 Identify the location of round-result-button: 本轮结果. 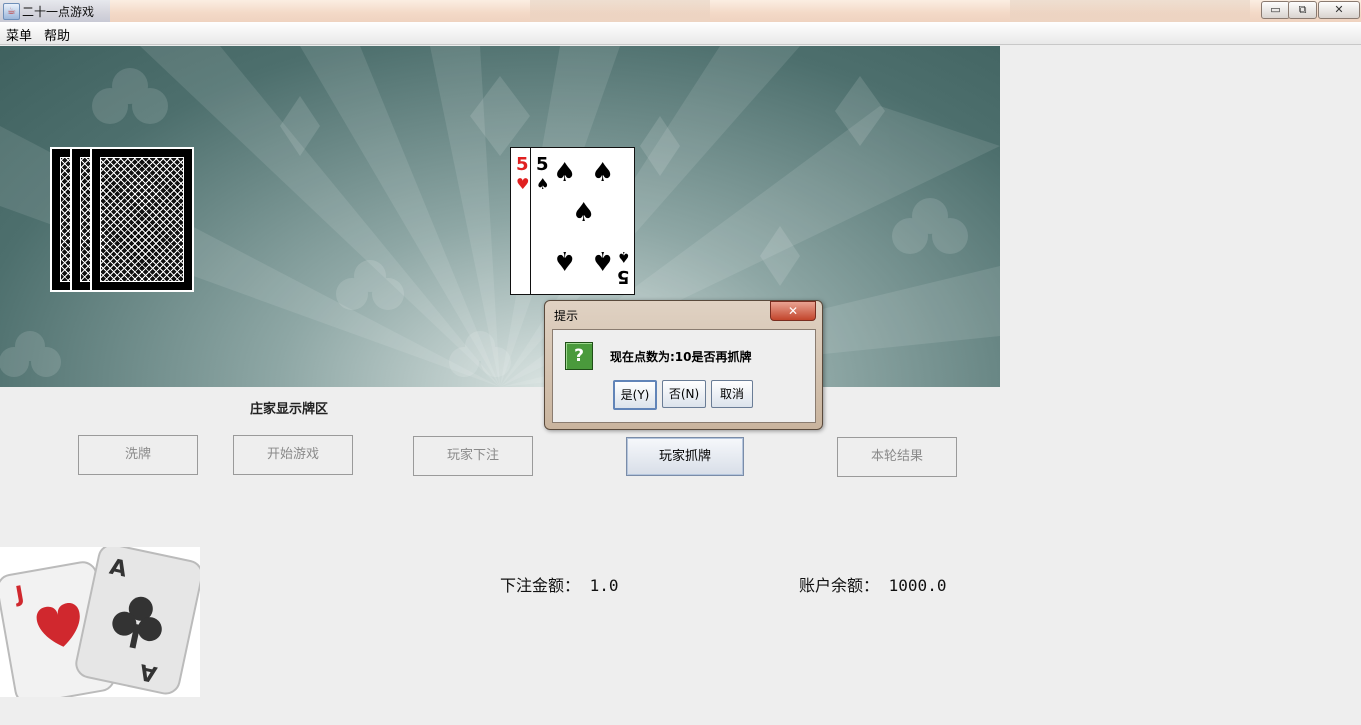
(897, 457).